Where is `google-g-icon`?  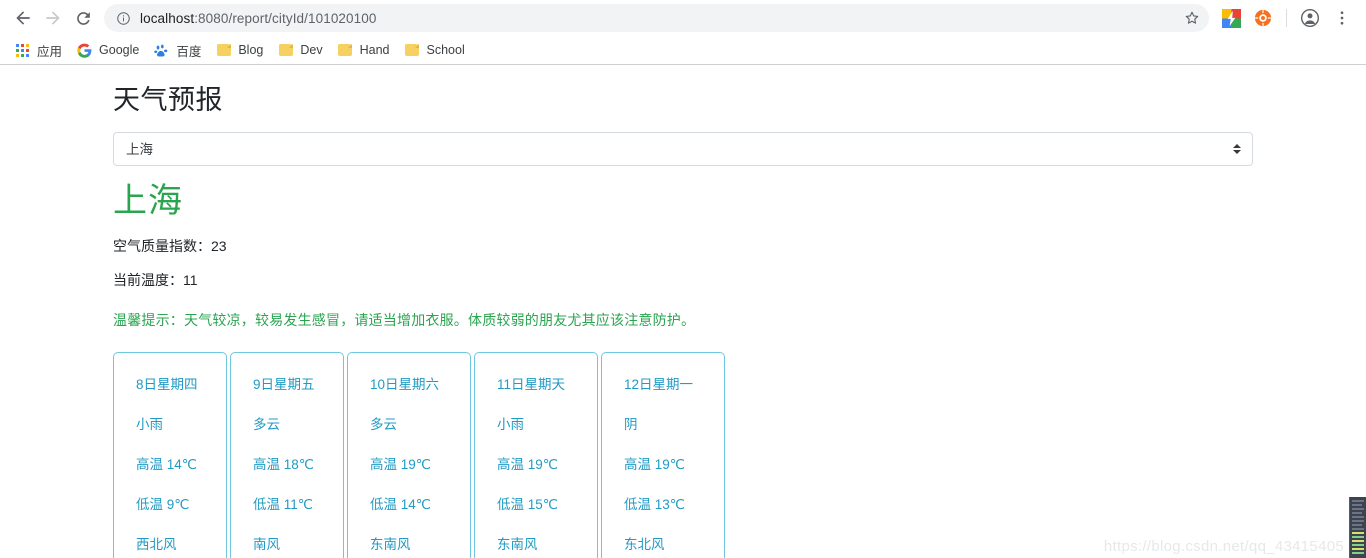 google-g-icon is located at coordinates (84, 50).